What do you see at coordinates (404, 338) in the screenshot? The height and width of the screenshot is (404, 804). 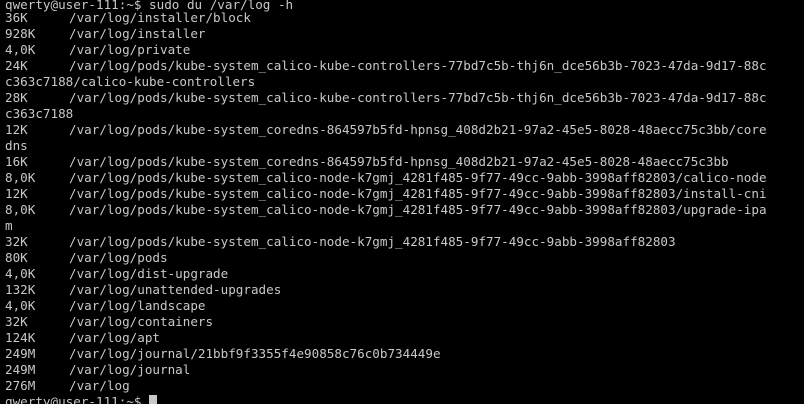 I see `output-line: 124K/var/log/apt` at bounding box center [404, 338].